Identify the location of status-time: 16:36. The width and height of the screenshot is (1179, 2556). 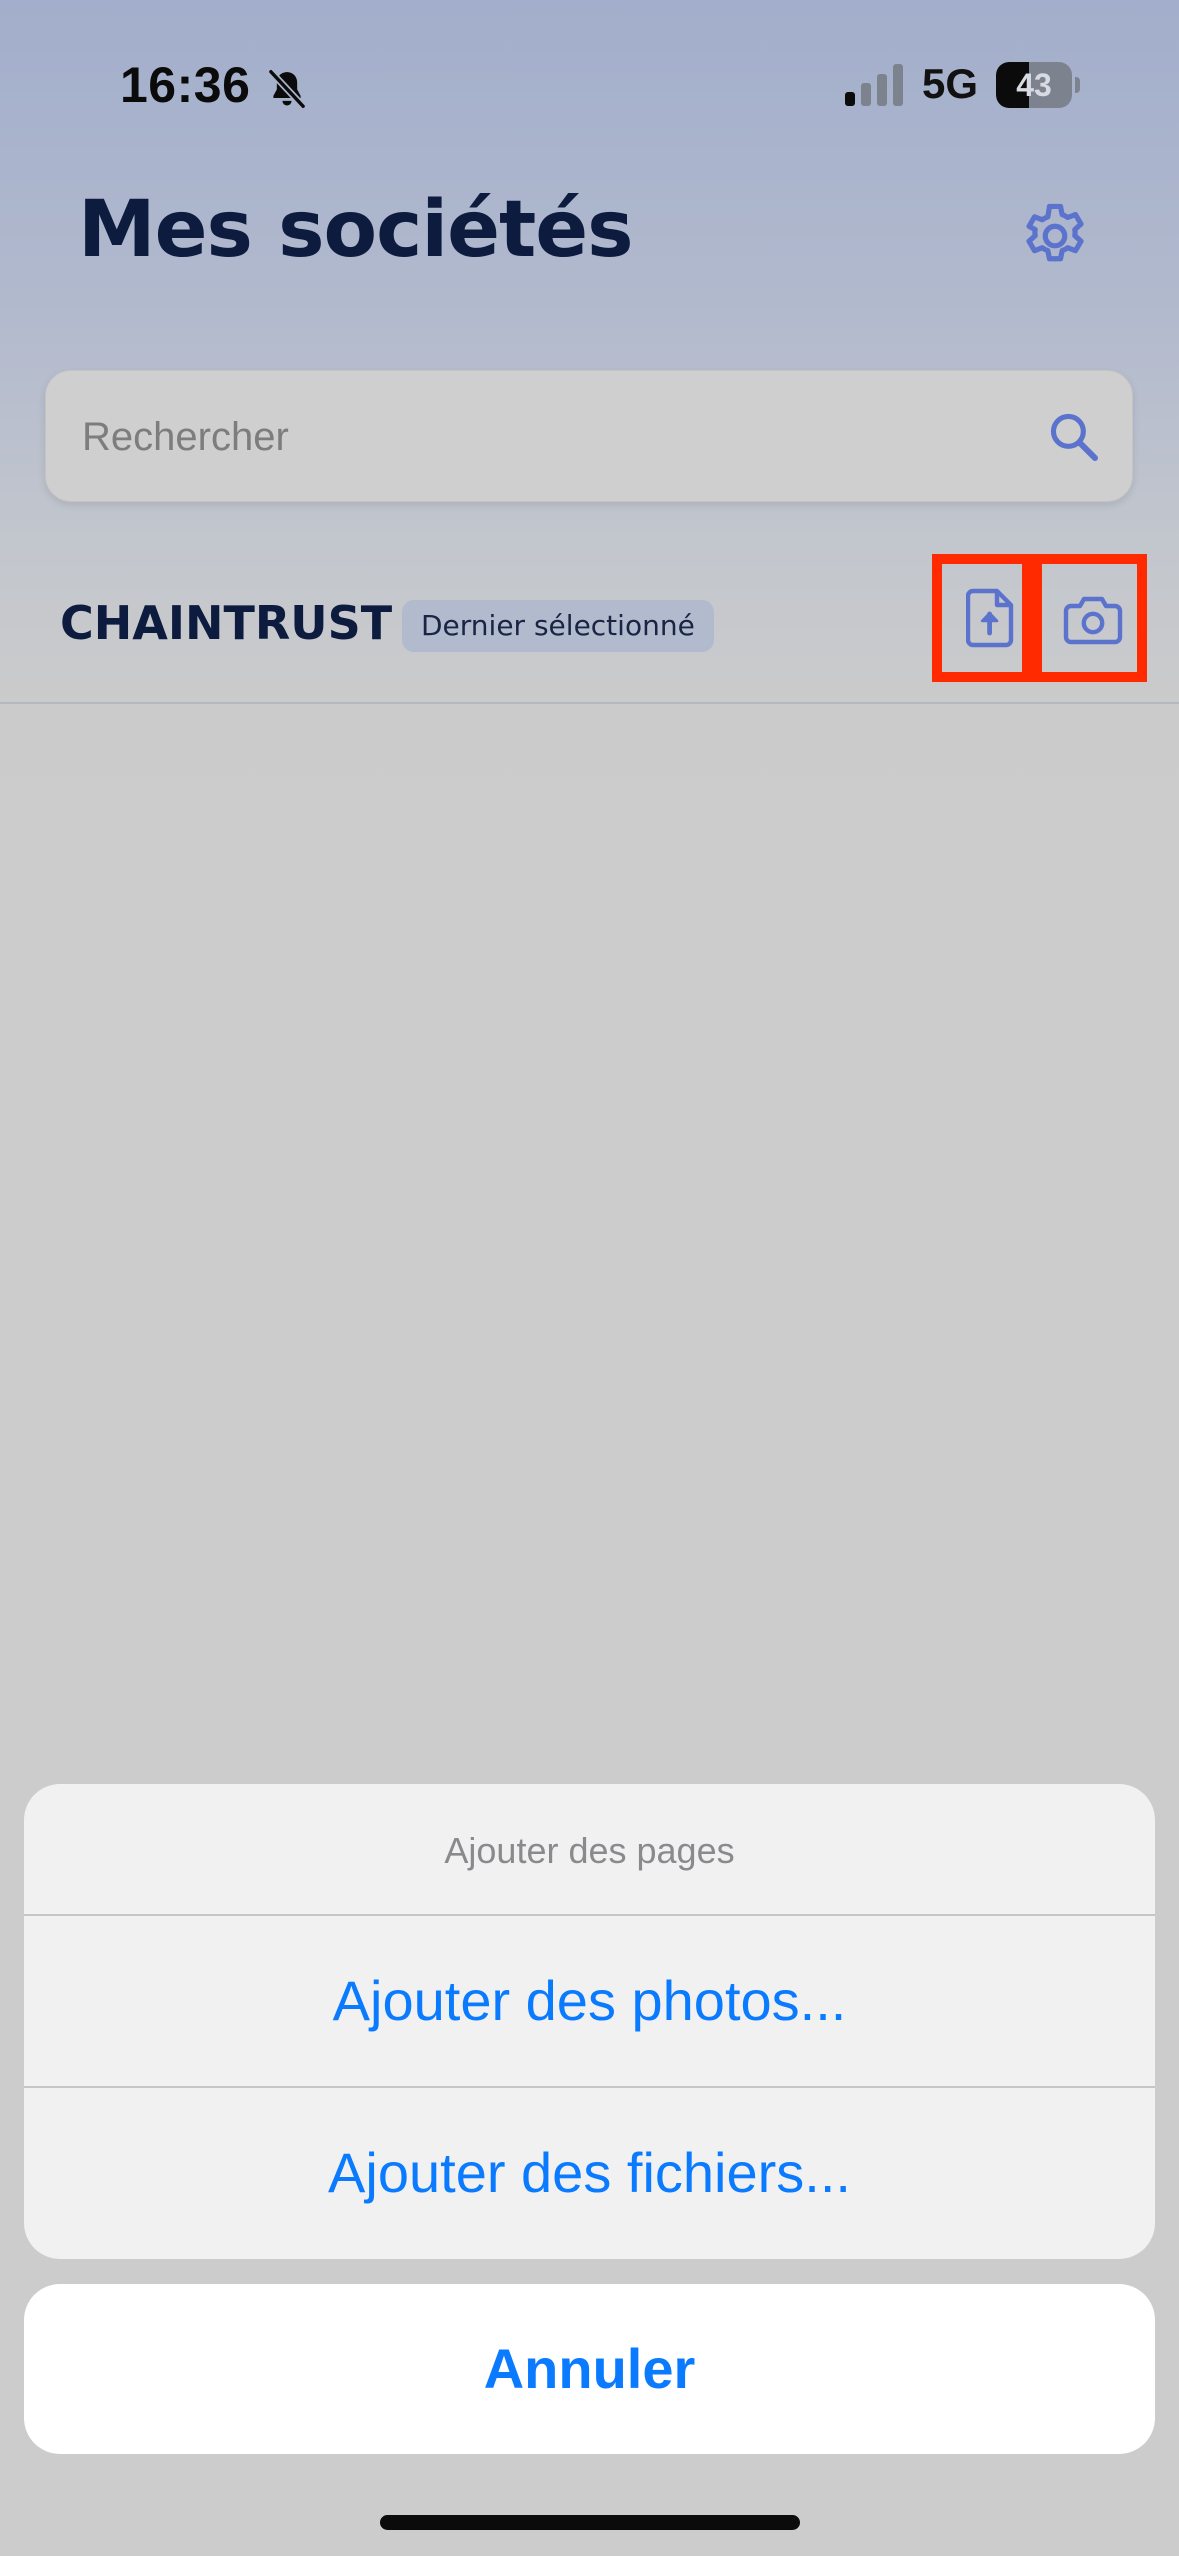
(185, 85).